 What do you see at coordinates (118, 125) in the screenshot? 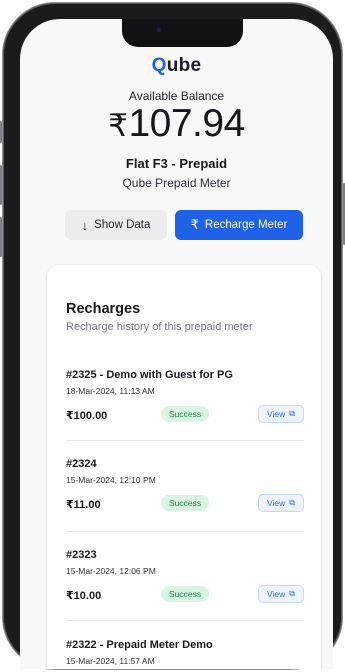
I see `rupee-symbol: ₹` at bounding box center [118, 125].